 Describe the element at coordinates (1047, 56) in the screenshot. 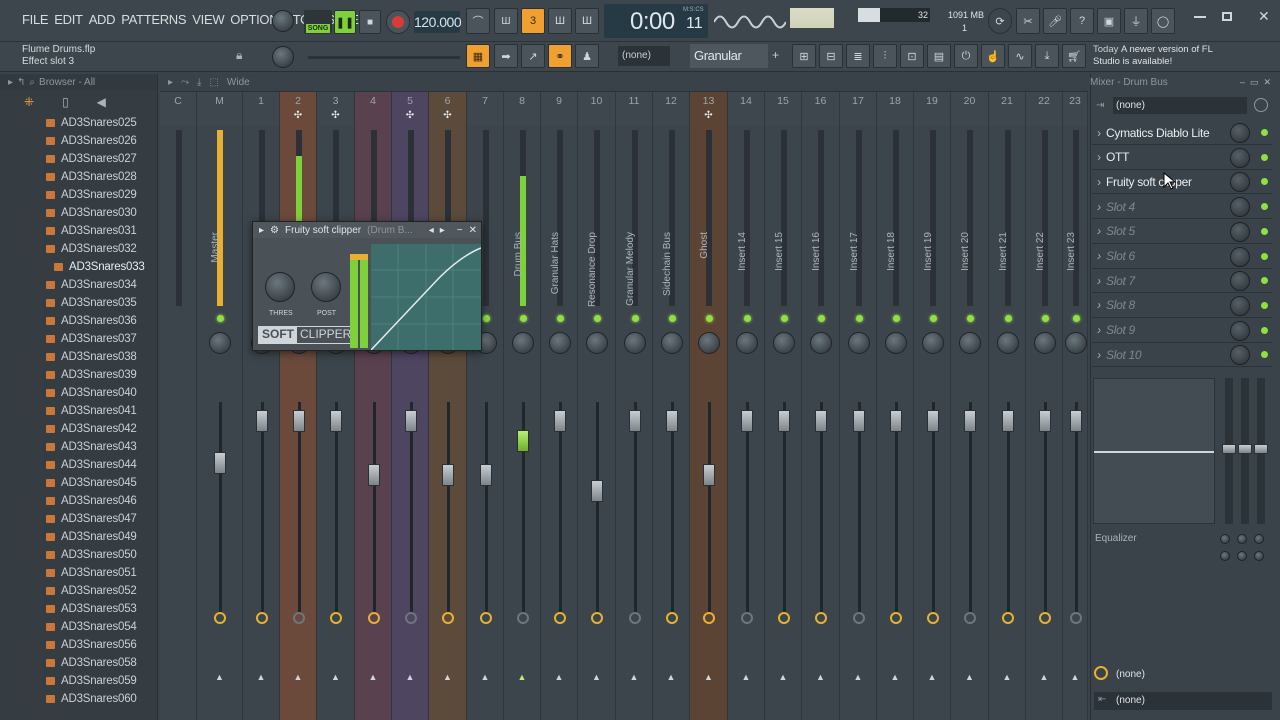

I see `download-icon: ⤓` at that location.